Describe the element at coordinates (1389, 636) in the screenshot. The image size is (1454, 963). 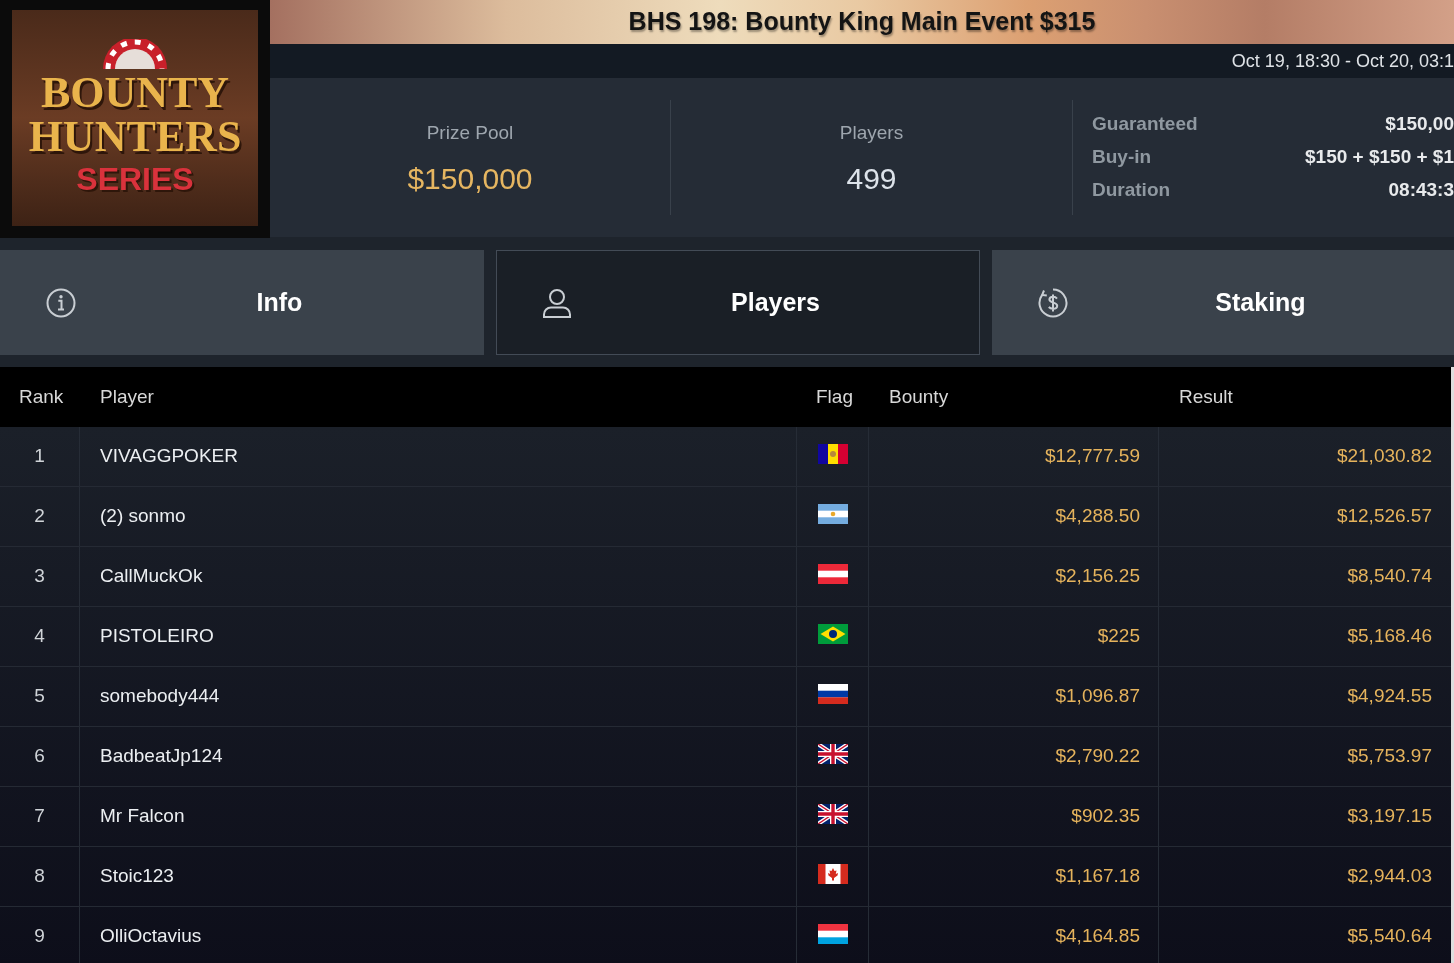
I see `result-amount: $5,168.46` at that location.